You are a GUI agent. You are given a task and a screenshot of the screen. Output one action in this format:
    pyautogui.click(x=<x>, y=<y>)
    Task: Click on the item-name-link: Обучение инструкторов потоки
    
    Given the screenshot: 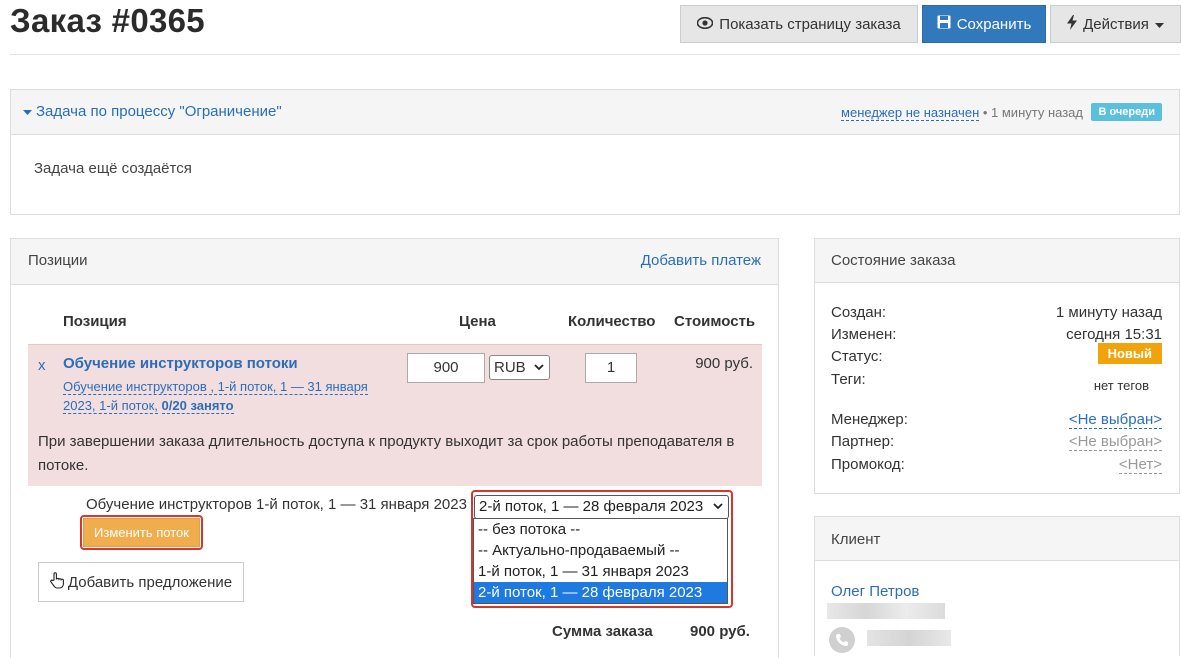 What is the action you would take?
    pyautogui.click(x=180, y=363)
    